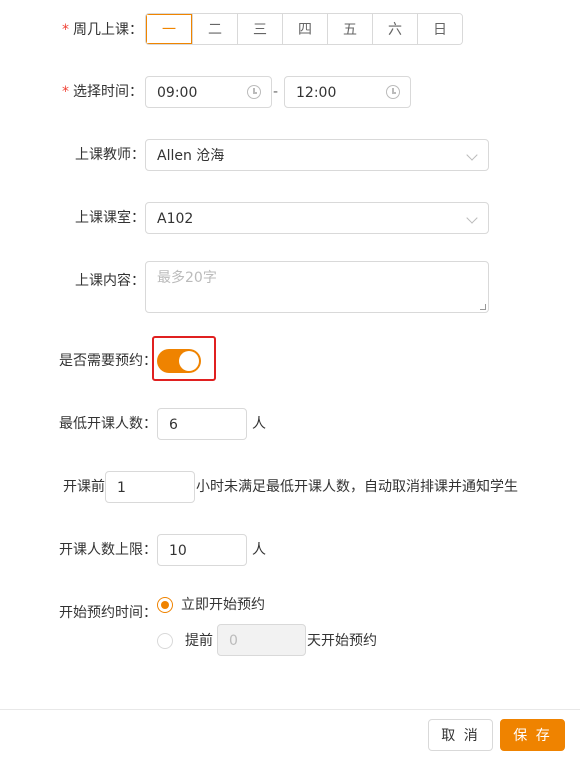  Describe the element at coordinates (259, 550) in the screenshot. I see `max-students-unit: 人` at that location.